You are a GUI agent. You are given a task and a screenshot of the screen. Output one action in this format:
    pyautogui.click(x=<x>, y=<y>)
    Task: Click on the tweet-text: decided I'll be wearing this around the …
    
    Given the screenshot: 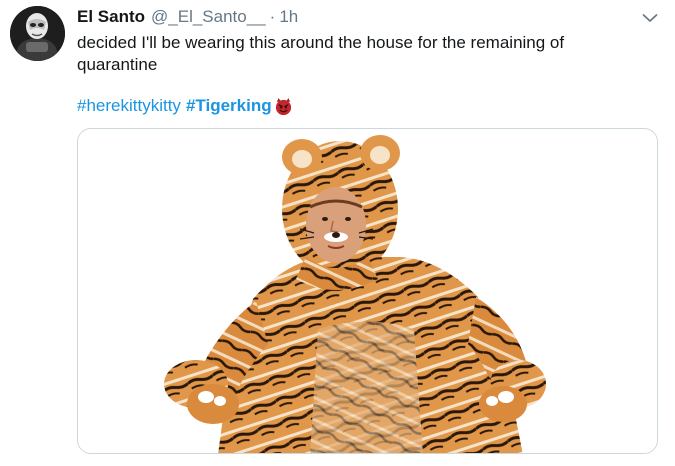 What is the action you would take?
    pyautogui.click(x=321, y=53)
    